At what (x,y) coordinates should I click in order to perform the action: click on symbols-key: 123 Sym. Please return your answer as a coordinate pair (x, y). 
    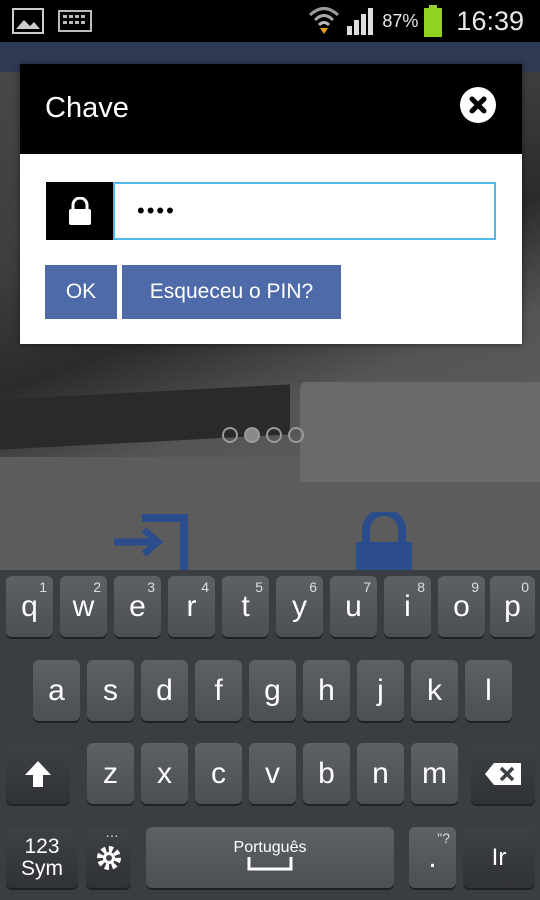
    Looking at the image, I should click on (42, 857).